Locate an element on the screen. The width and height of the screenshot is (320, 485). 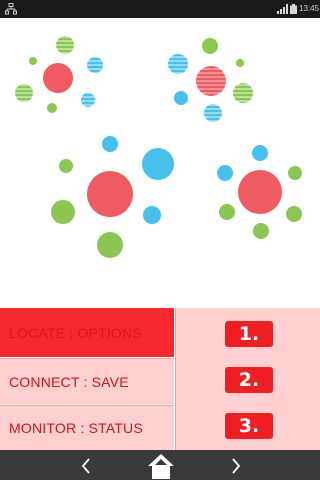
menu-item-label: LOCATE : OPTIONS is located at coordinates (75, 332).